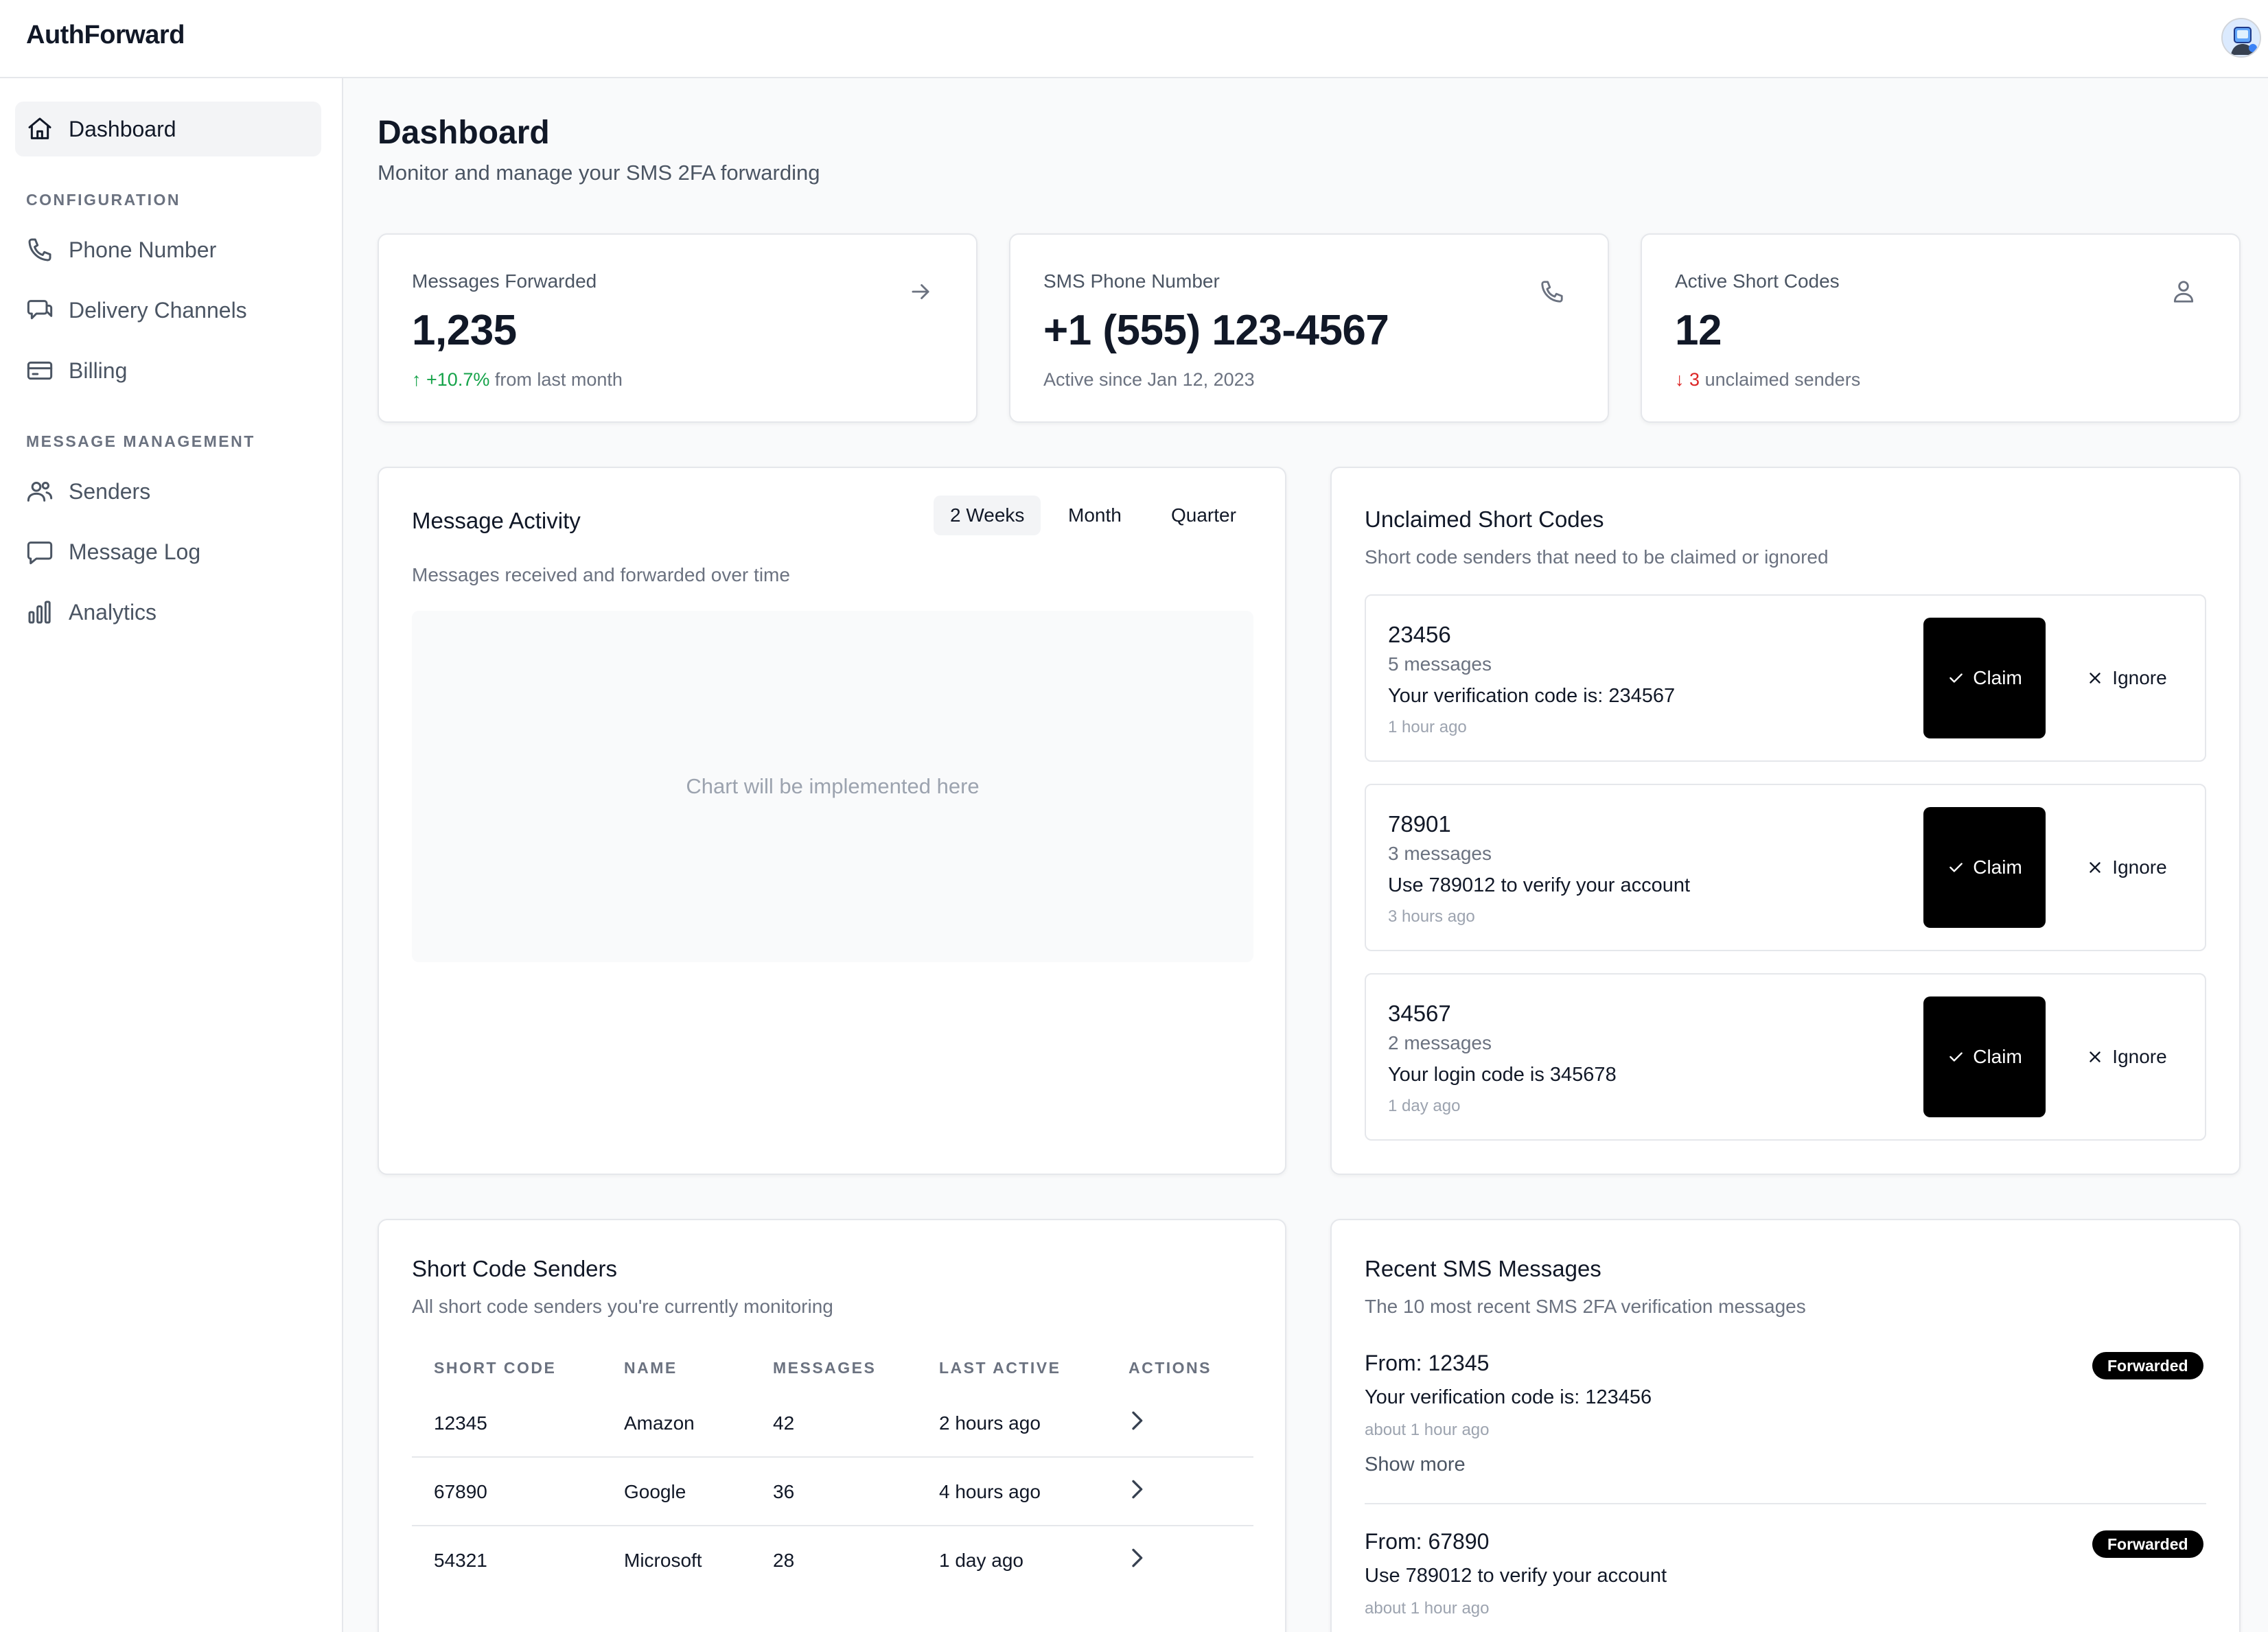 The image size is (2268, 1632). What do you see at coordinates (1000, 1368) in the screenshot?
I see `column-header-last-active: LAST ACTIVE` at bounding box center [1000, 1368].